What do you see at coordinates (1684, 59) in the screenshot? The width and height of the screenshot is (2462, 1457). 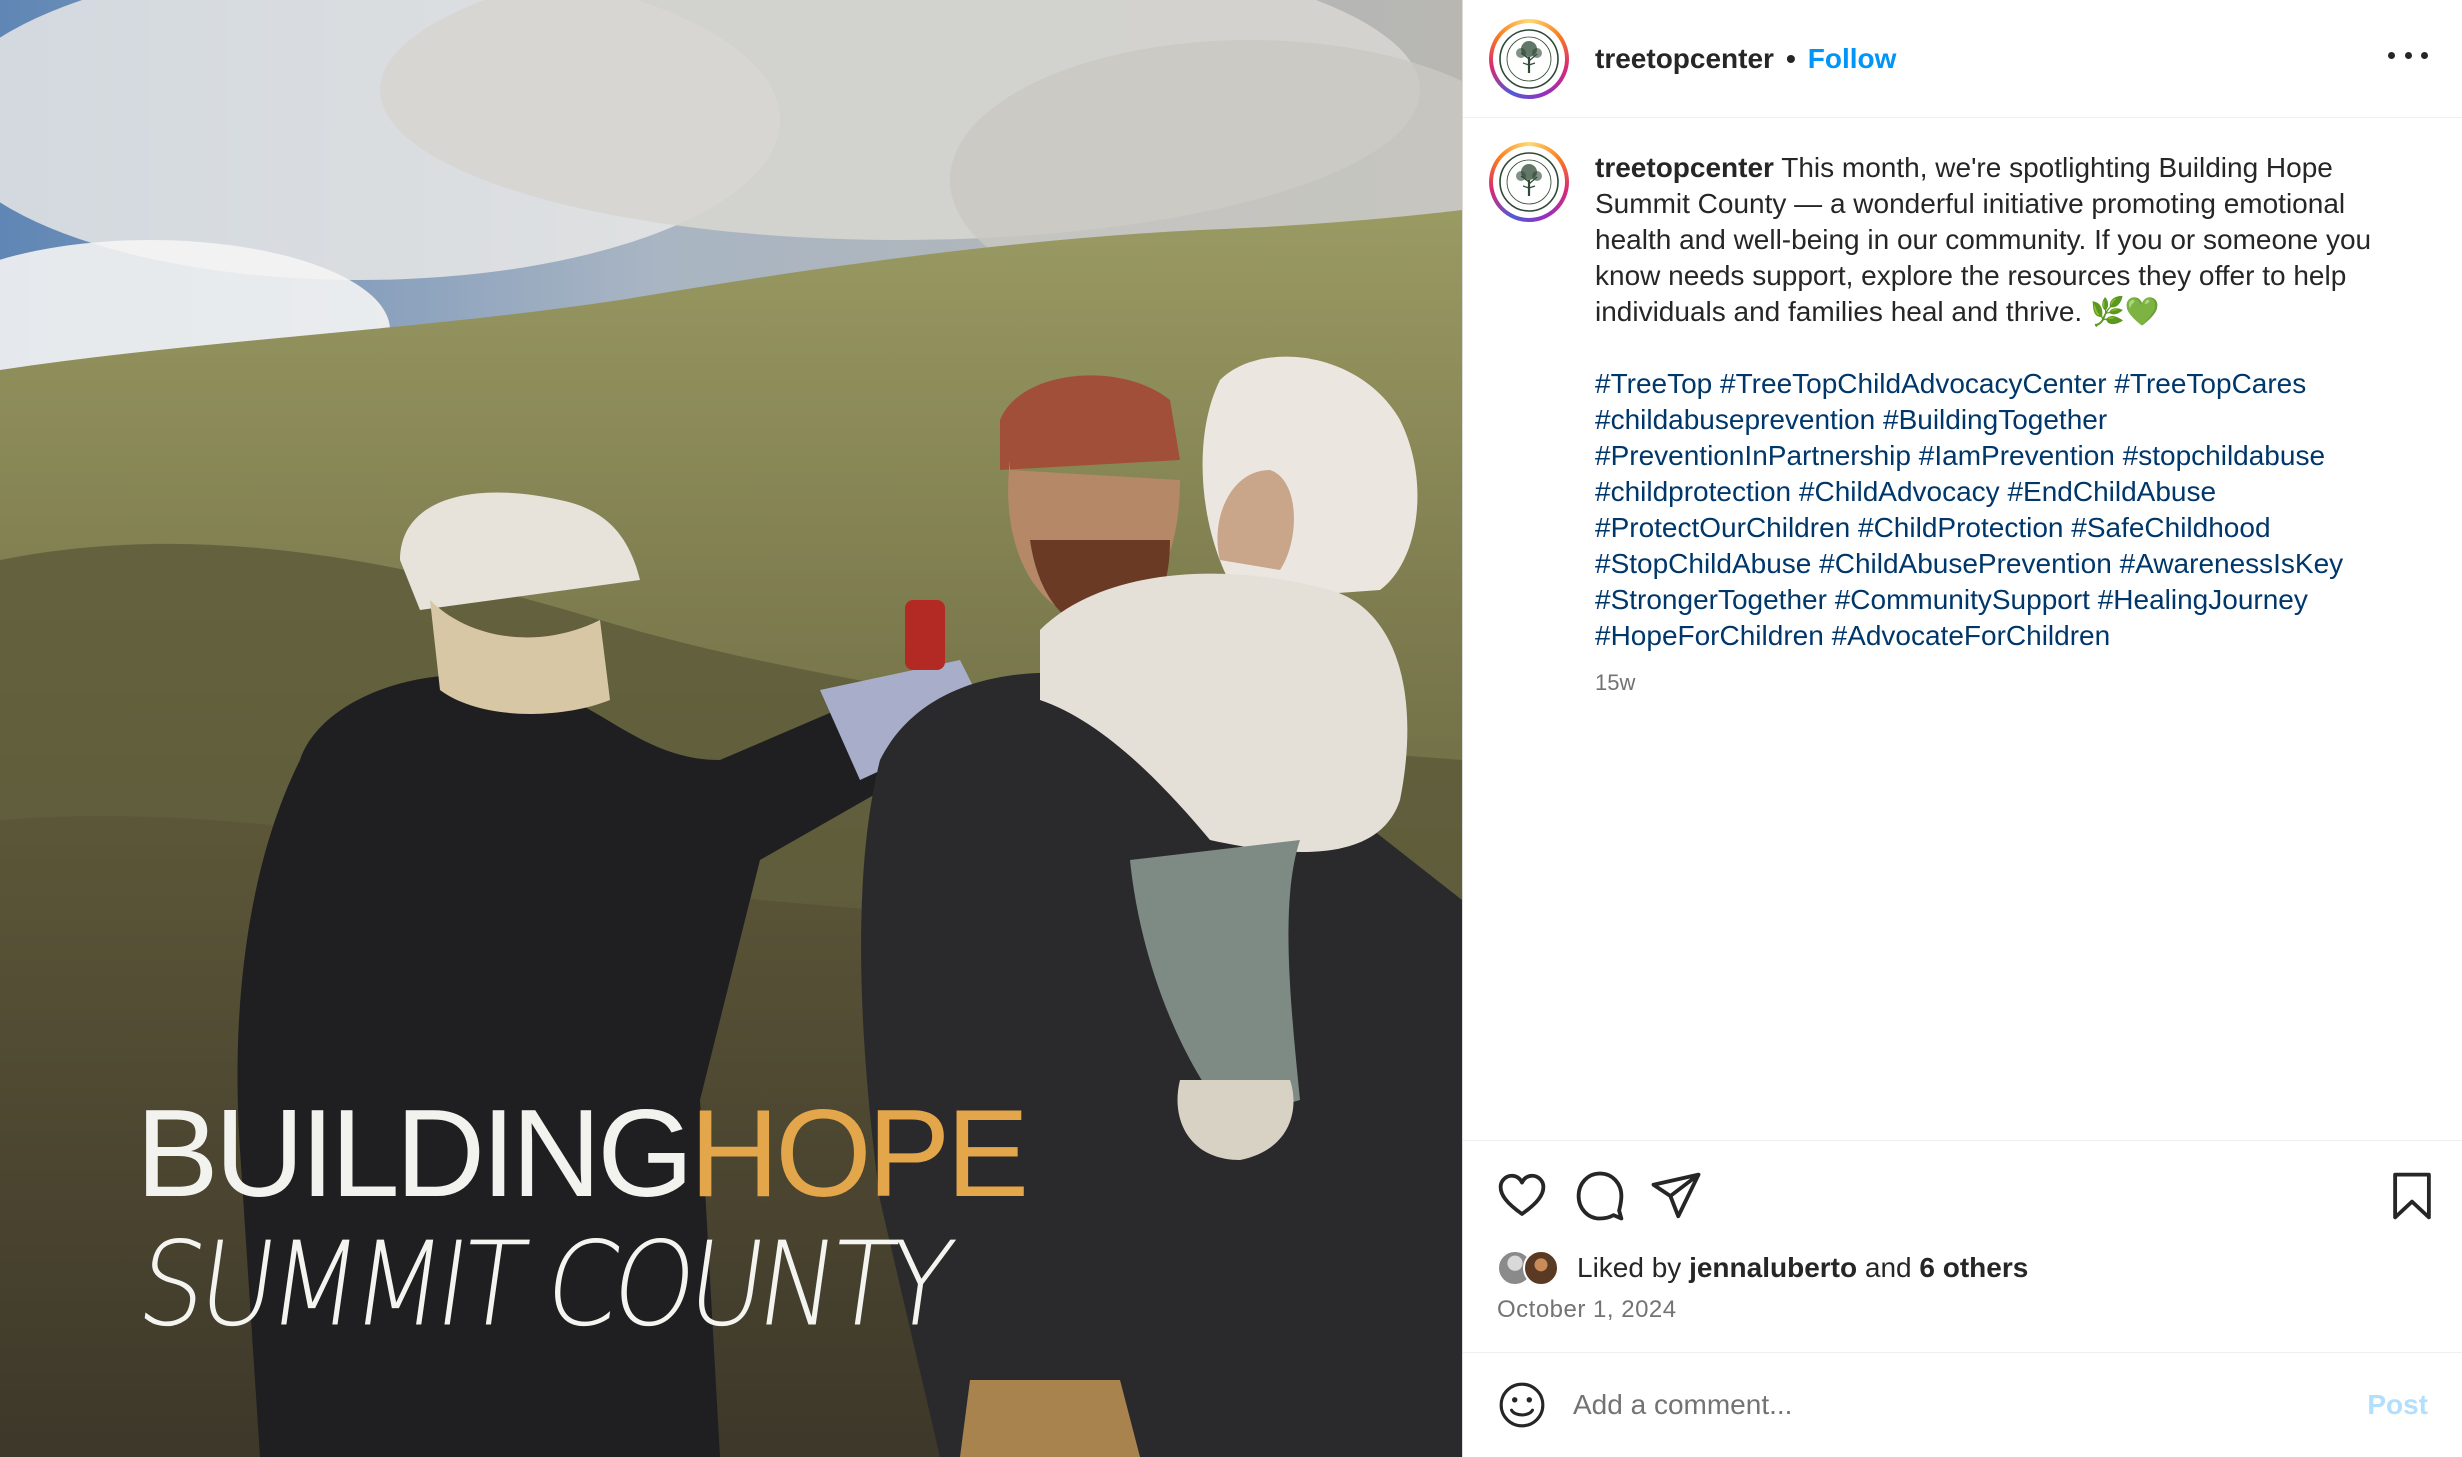 I see `header-username: treetopcenter` at bounding box center [1684, 59].